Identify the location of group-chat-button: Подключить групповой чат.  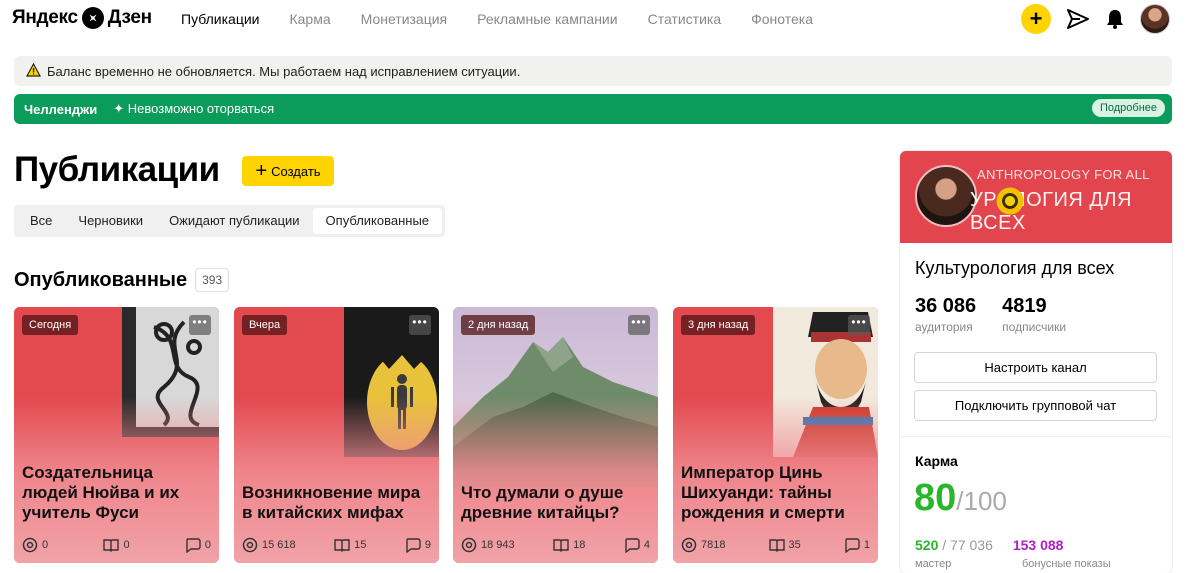
(1035, 405).